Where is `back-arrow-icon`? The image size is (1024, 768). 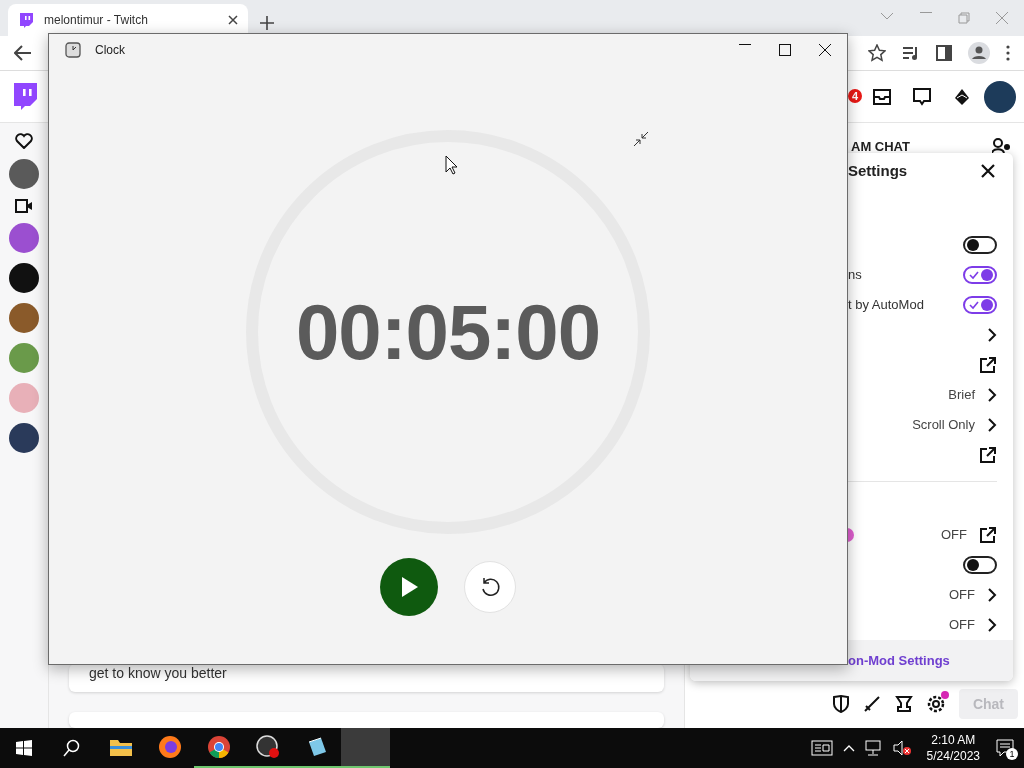
back-arrow-icon is located at coordinates (23, 53).